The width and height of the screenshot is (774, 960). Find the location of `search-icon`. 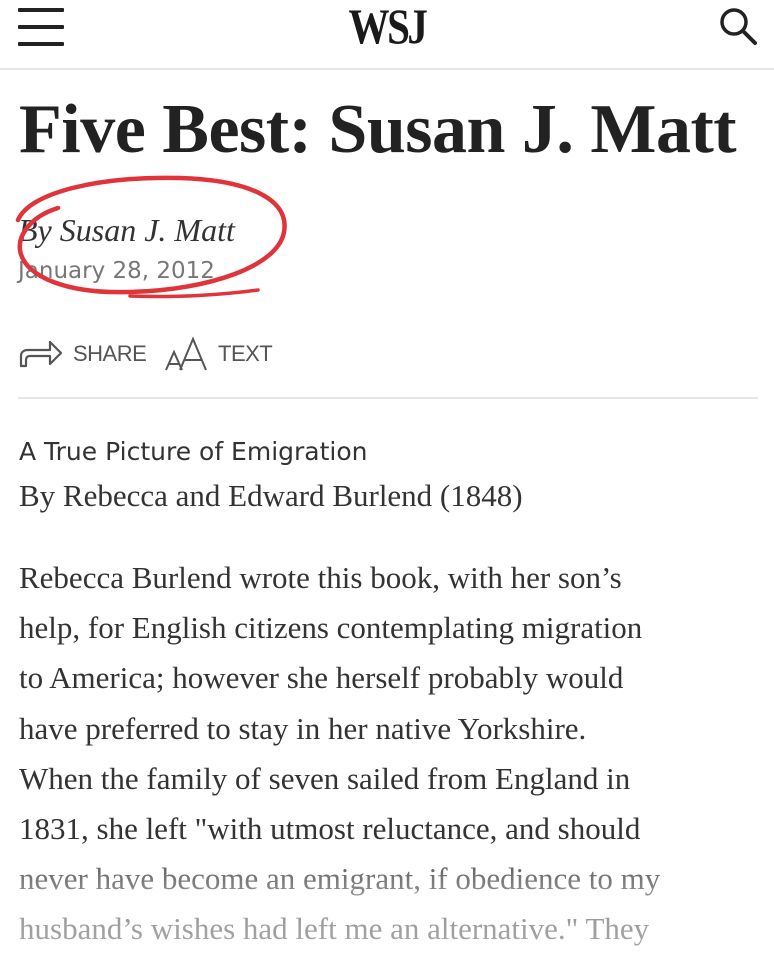

search-icon is located at coordinates (738, 26).